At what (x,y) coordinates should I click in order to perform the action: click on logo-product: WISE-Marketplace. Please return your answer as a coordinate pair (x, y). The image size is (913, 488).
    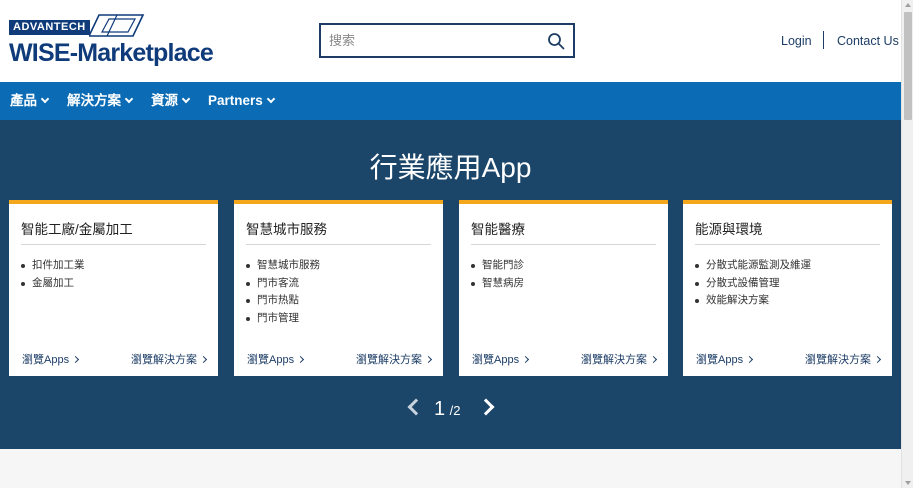
    Looking at the image, I should click on (111, 53).